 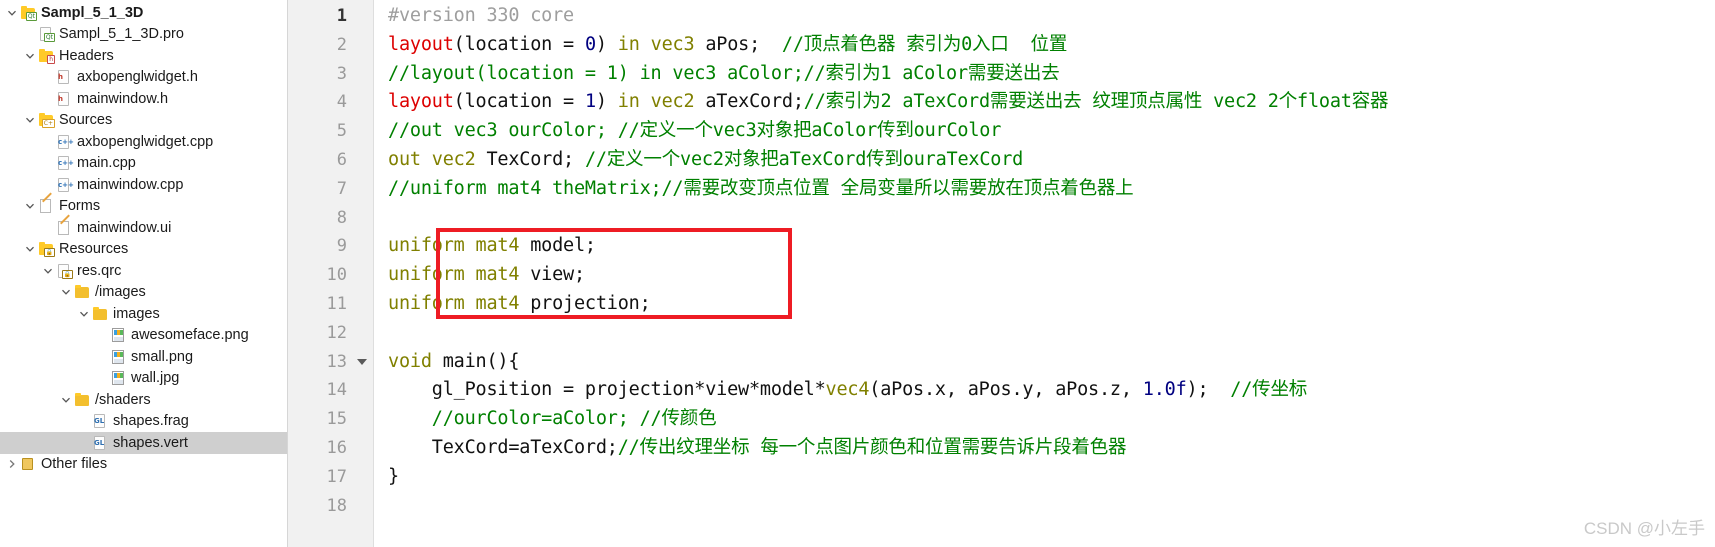 I want to click on folder-h-icon: h, so click(x=46, y=56).